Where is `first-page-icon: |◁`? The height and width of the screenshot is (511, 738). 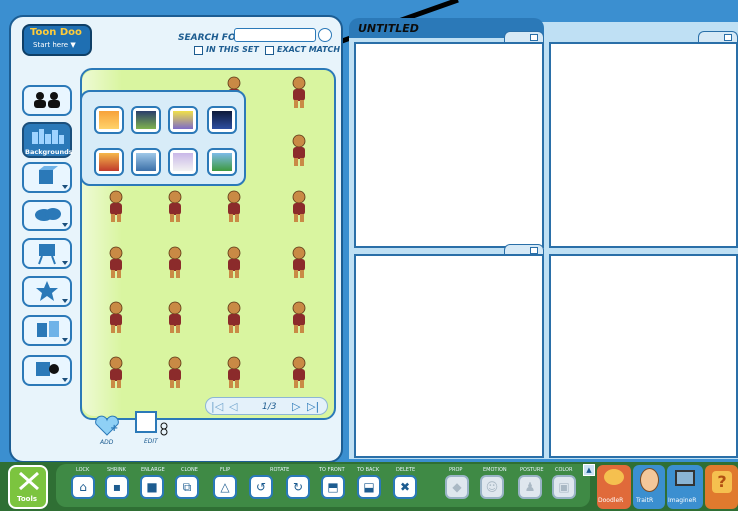 first-page-icon: |◁ is located at coordinates (217, 406).